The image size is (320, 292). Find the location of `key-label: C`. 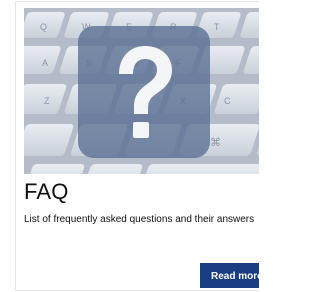

key-label: C is located at coordinates (227, 101).